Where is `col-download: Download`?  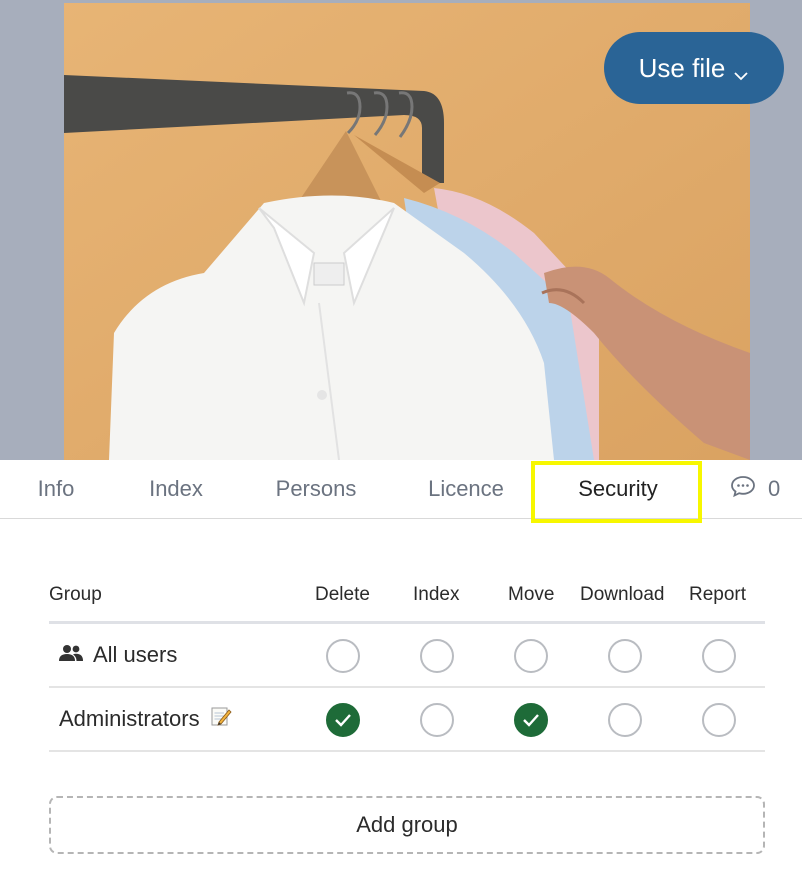 col-download: Download is located at coordinates (622, 594).